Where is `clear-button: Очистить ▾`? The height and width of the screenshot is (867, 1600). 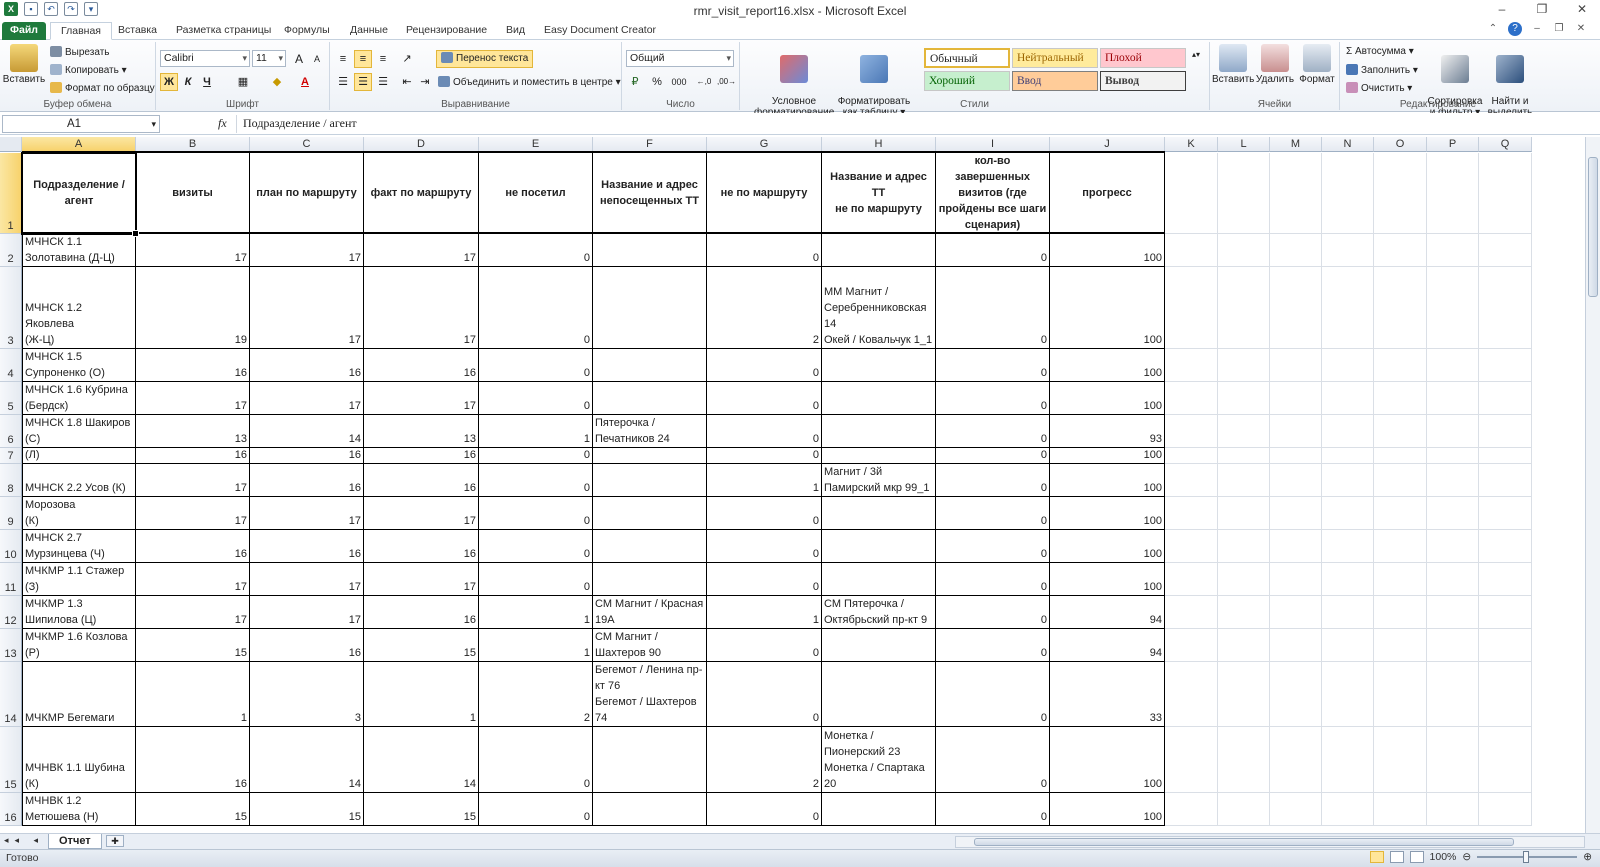
clear-button: Очистить ▾ is located at coordinates (1379, 88).